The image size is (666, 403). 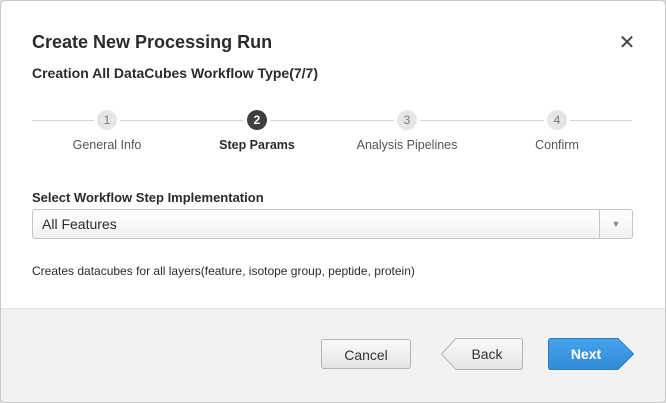 I want to click on step-number: 1, so click(x=107, y=120).